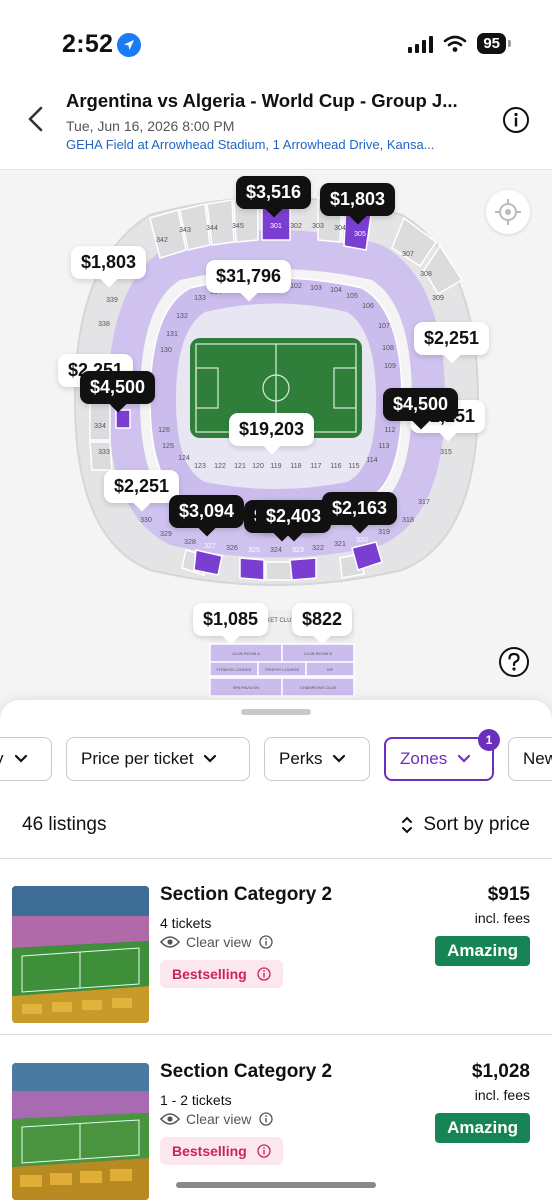 The image size is (552, 1200). I want to click on event-datetime: Tue, Jun 16, 2026 8:00 PM, so click(150, 126).